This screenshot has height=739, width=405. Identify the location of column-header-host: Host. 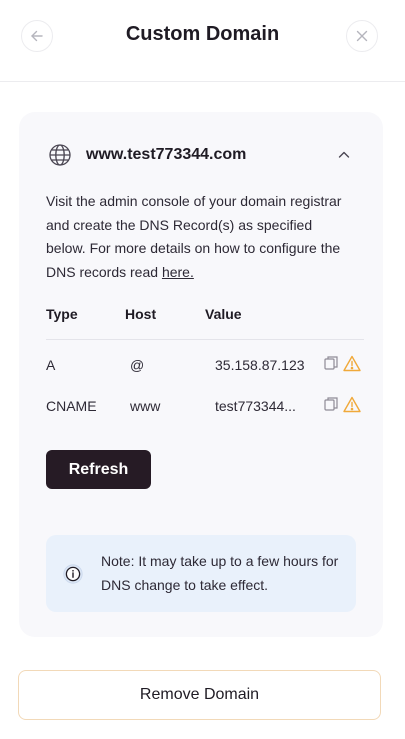
(141, 314).